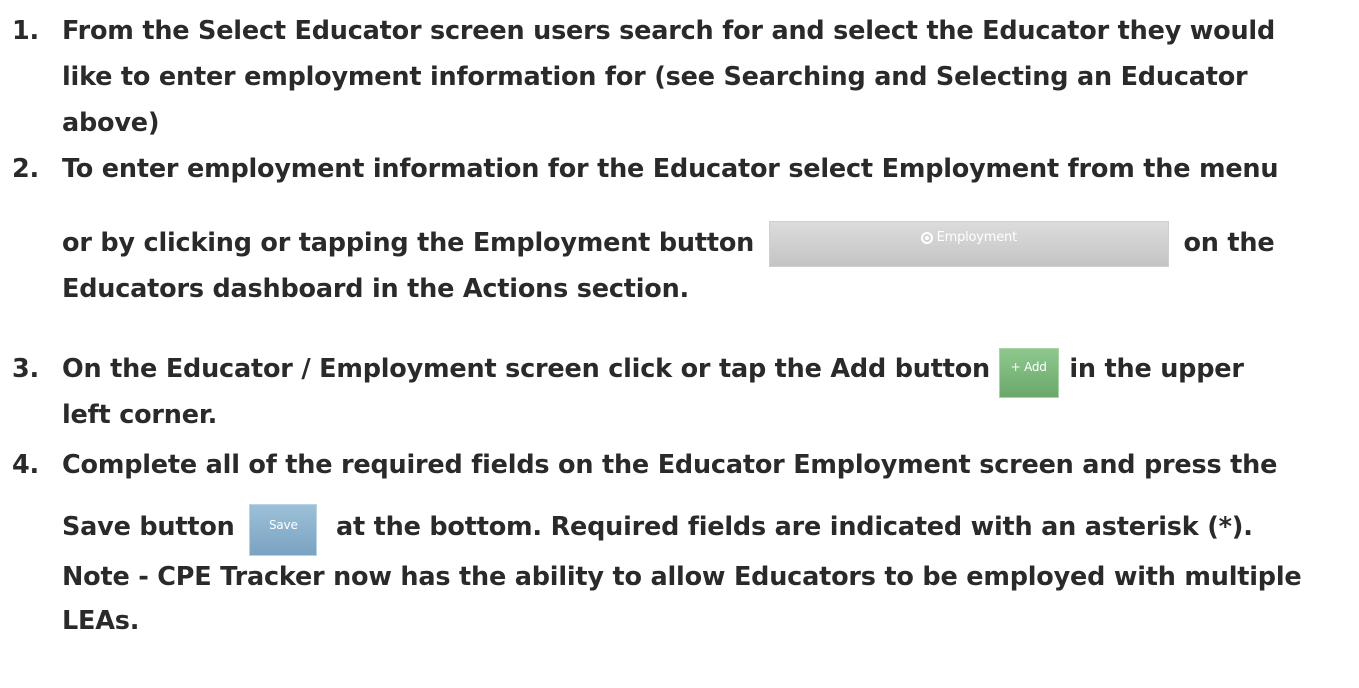 This screenshot has height=688, width=1359. Describe the element at coordinates (26, 465) in the screenshot. I see `step-number: 4.` at that location.